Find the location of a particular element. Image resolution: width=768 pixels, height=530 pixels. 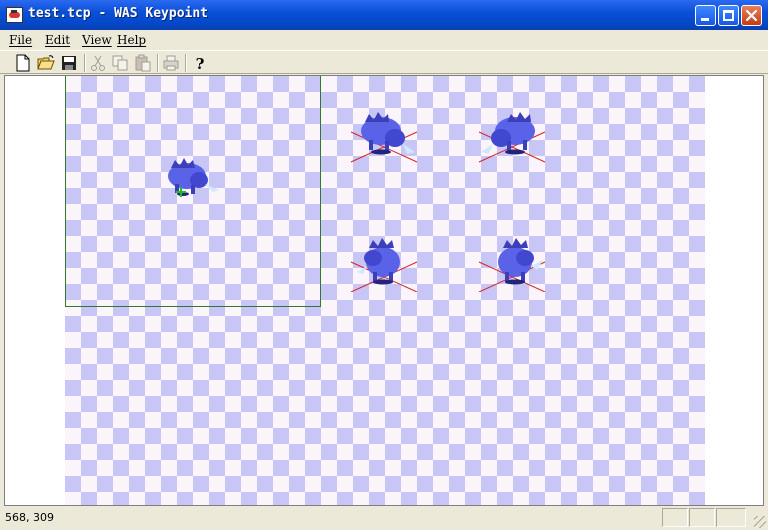

sprite-selected is located at coordinates (193, 184).